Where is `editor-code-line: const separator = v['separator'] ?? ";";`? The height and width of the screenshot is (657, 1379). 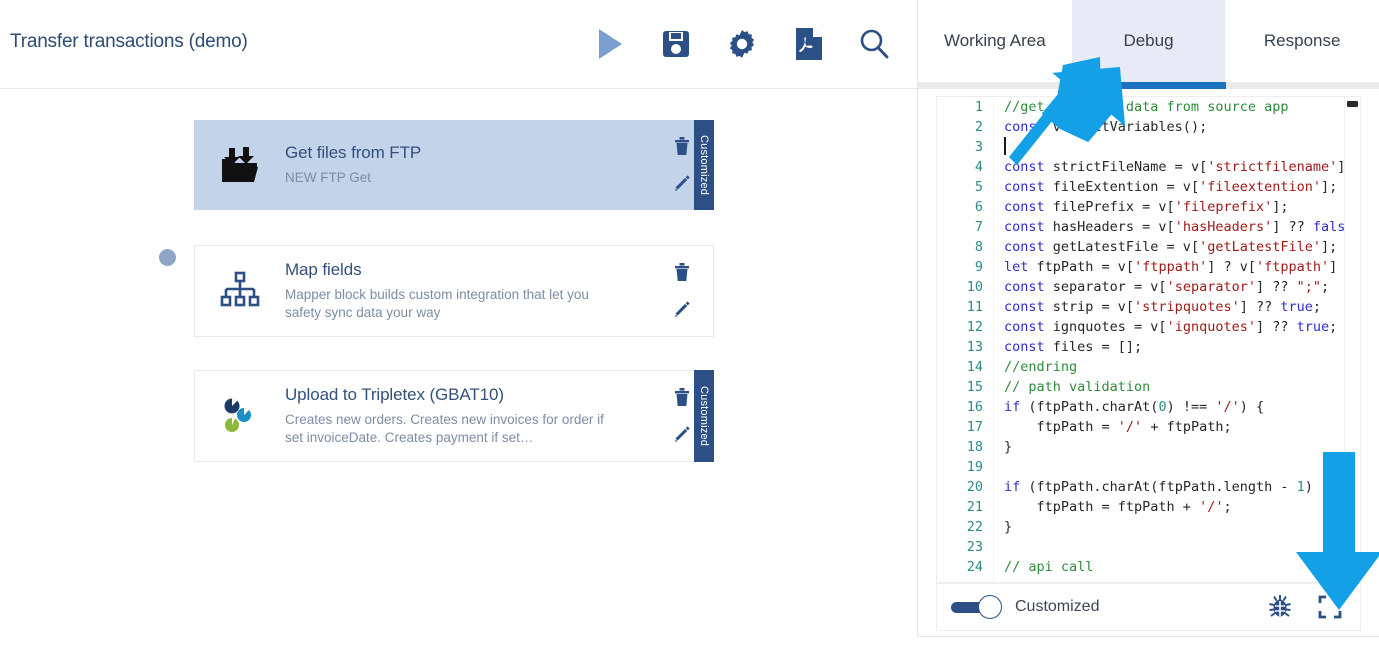 editor-code-line: const separator = v['separator'] ?? ";"; is located at coordinates (1174, 287).